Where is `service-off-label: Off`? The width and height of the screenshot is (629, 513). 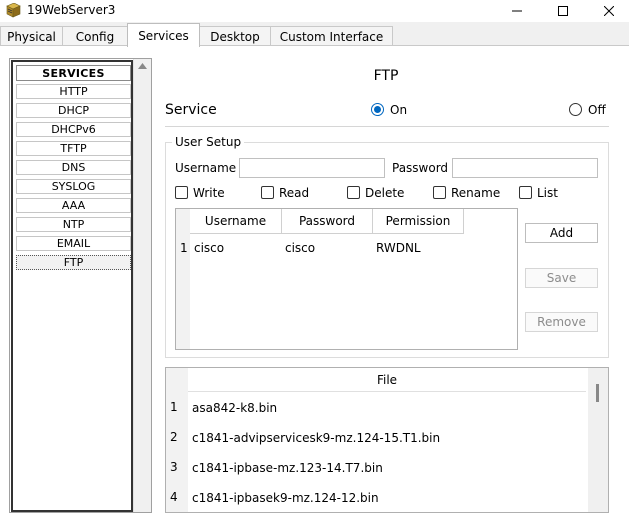 service-off-label: Off is located at coordinates (597, 110).